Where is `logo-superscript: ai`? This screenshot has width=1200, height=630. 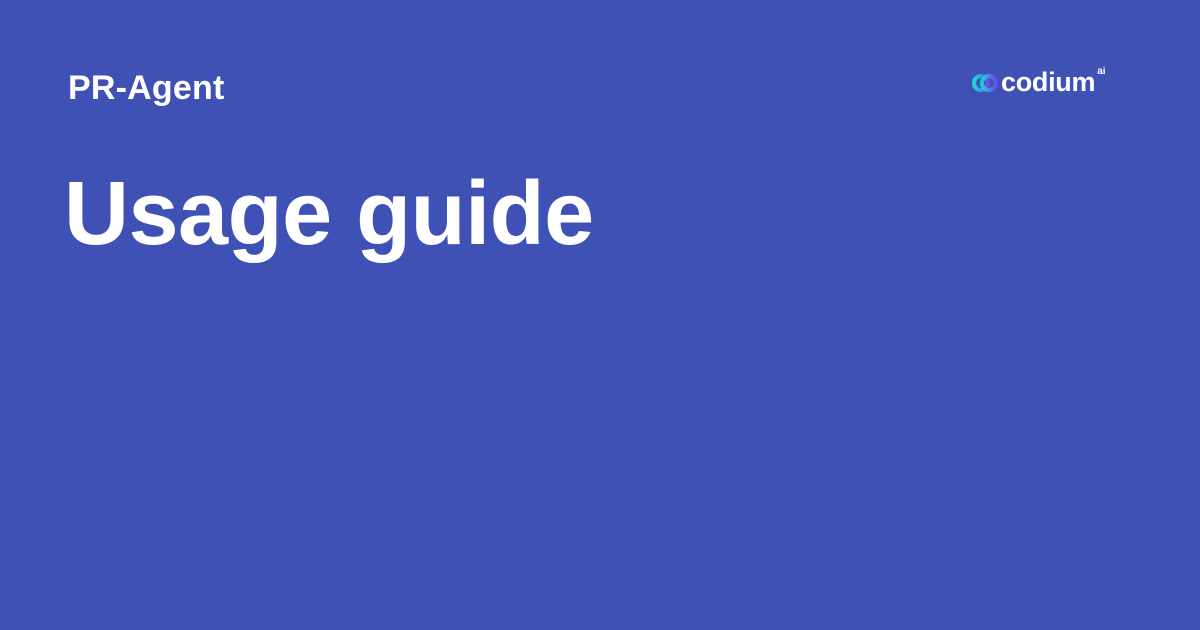 logo-superscript: ai is located at coordinates (1101, 71).